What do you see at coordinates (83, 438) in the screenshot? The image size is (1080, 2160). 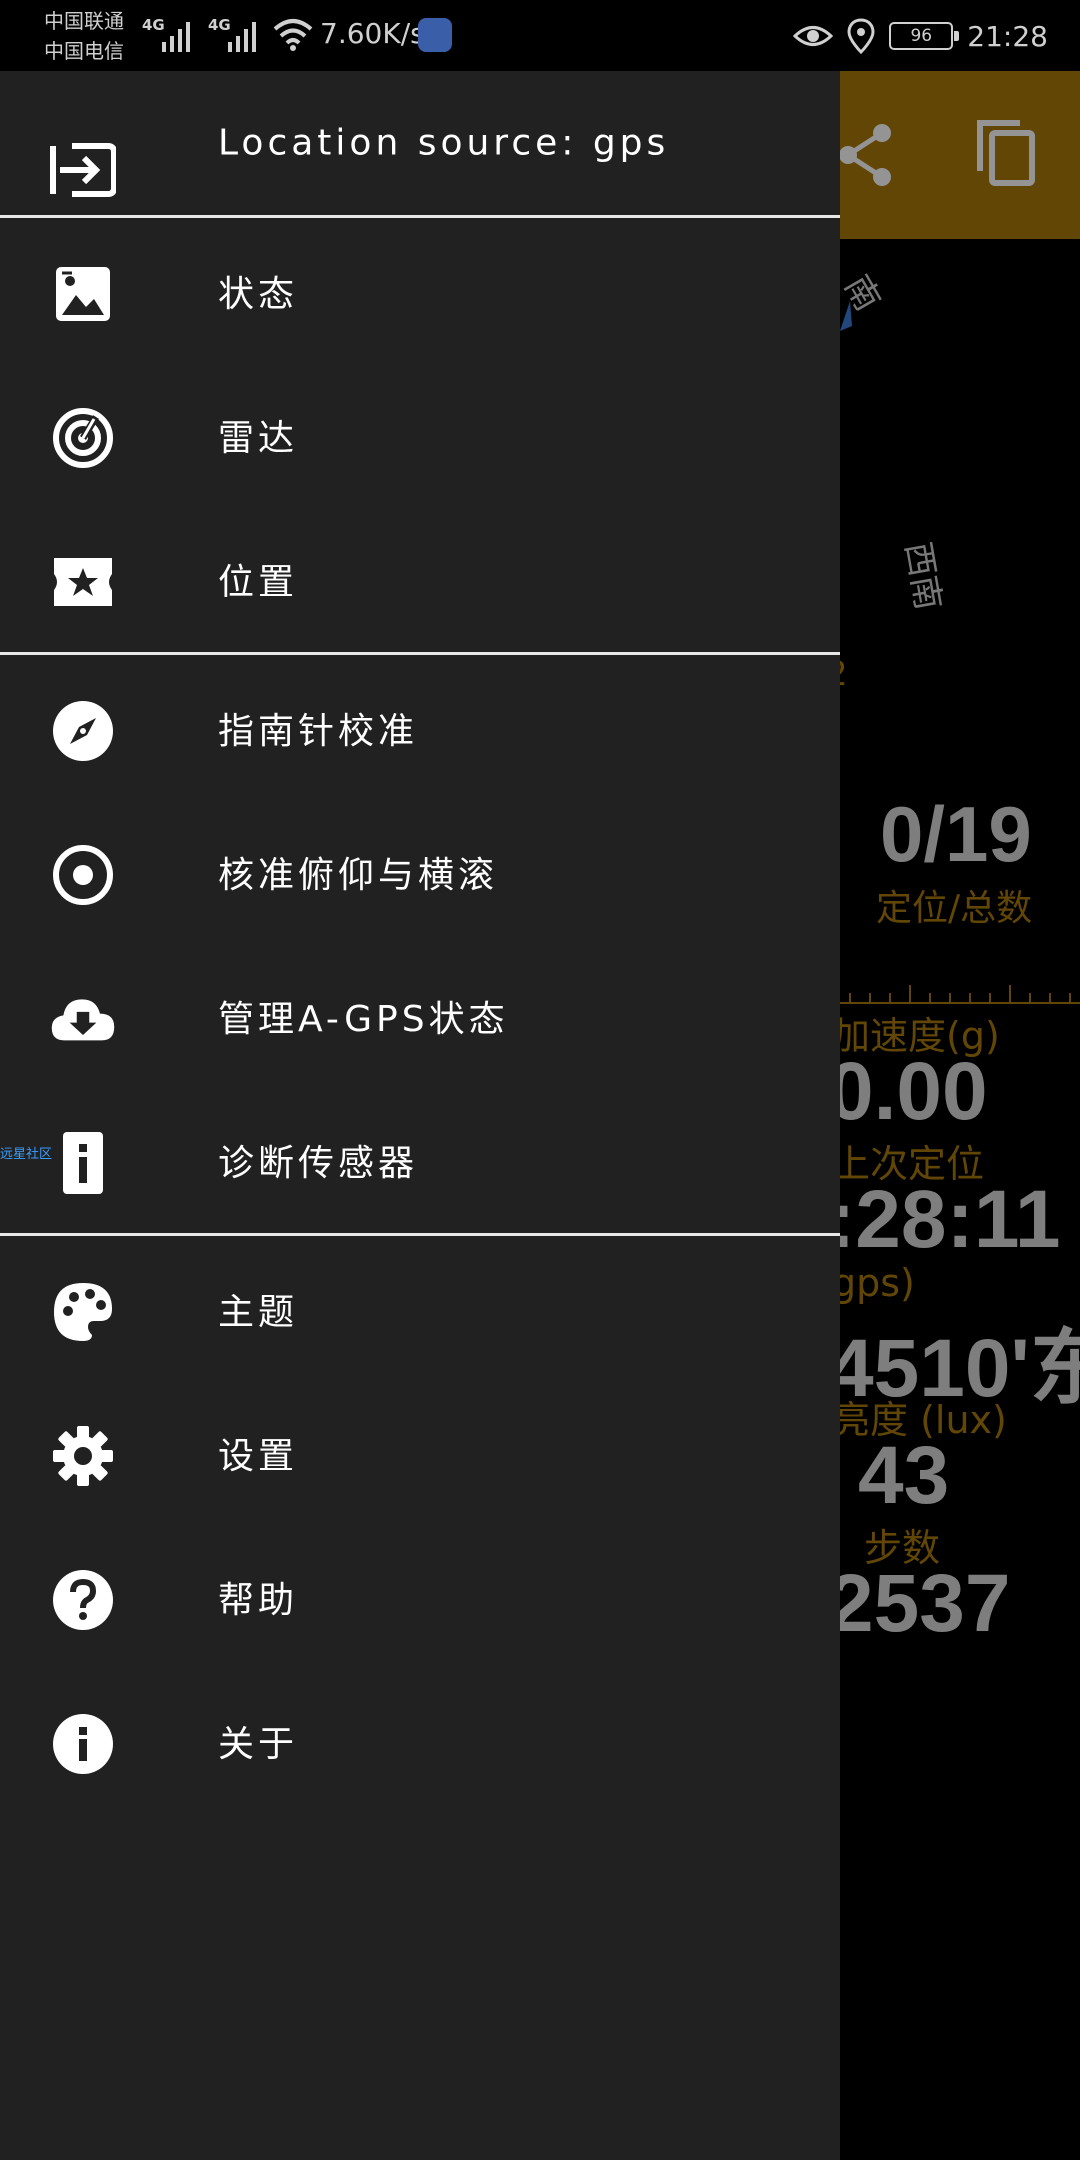 I see `radar-icon` at bounding box center [83, 438].